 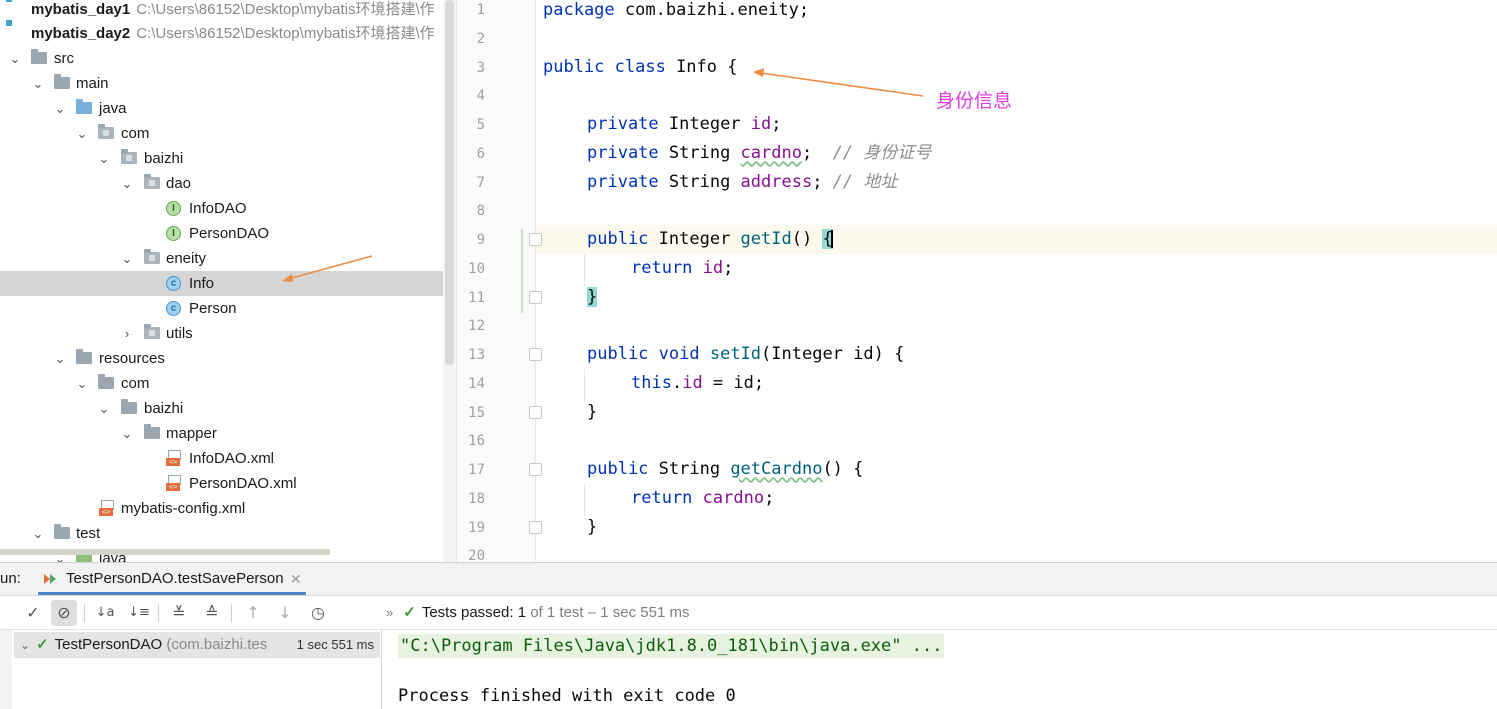 I want to click on line-number: 19, so click(x=476, y=527).